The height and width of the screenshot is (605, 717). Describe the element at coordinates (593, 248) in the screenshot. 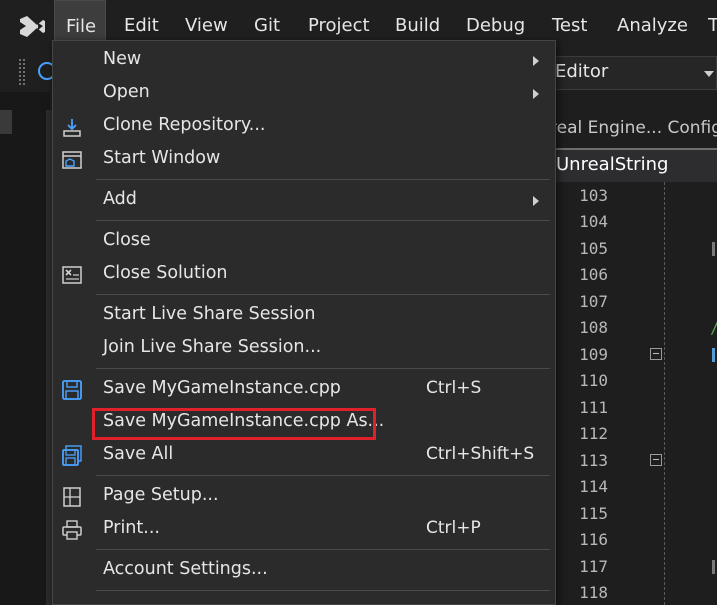

I see `line-number: 105` at that location.